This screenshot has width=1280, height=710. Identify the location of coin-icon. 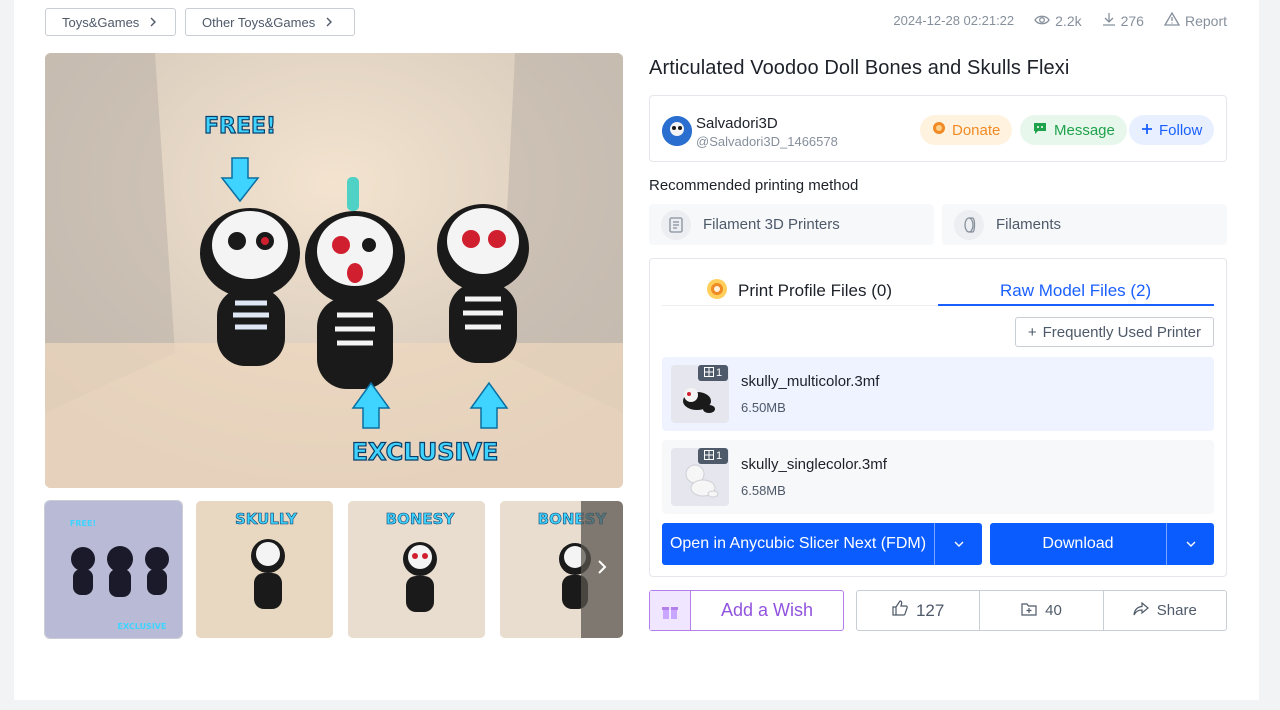
(939, 130).